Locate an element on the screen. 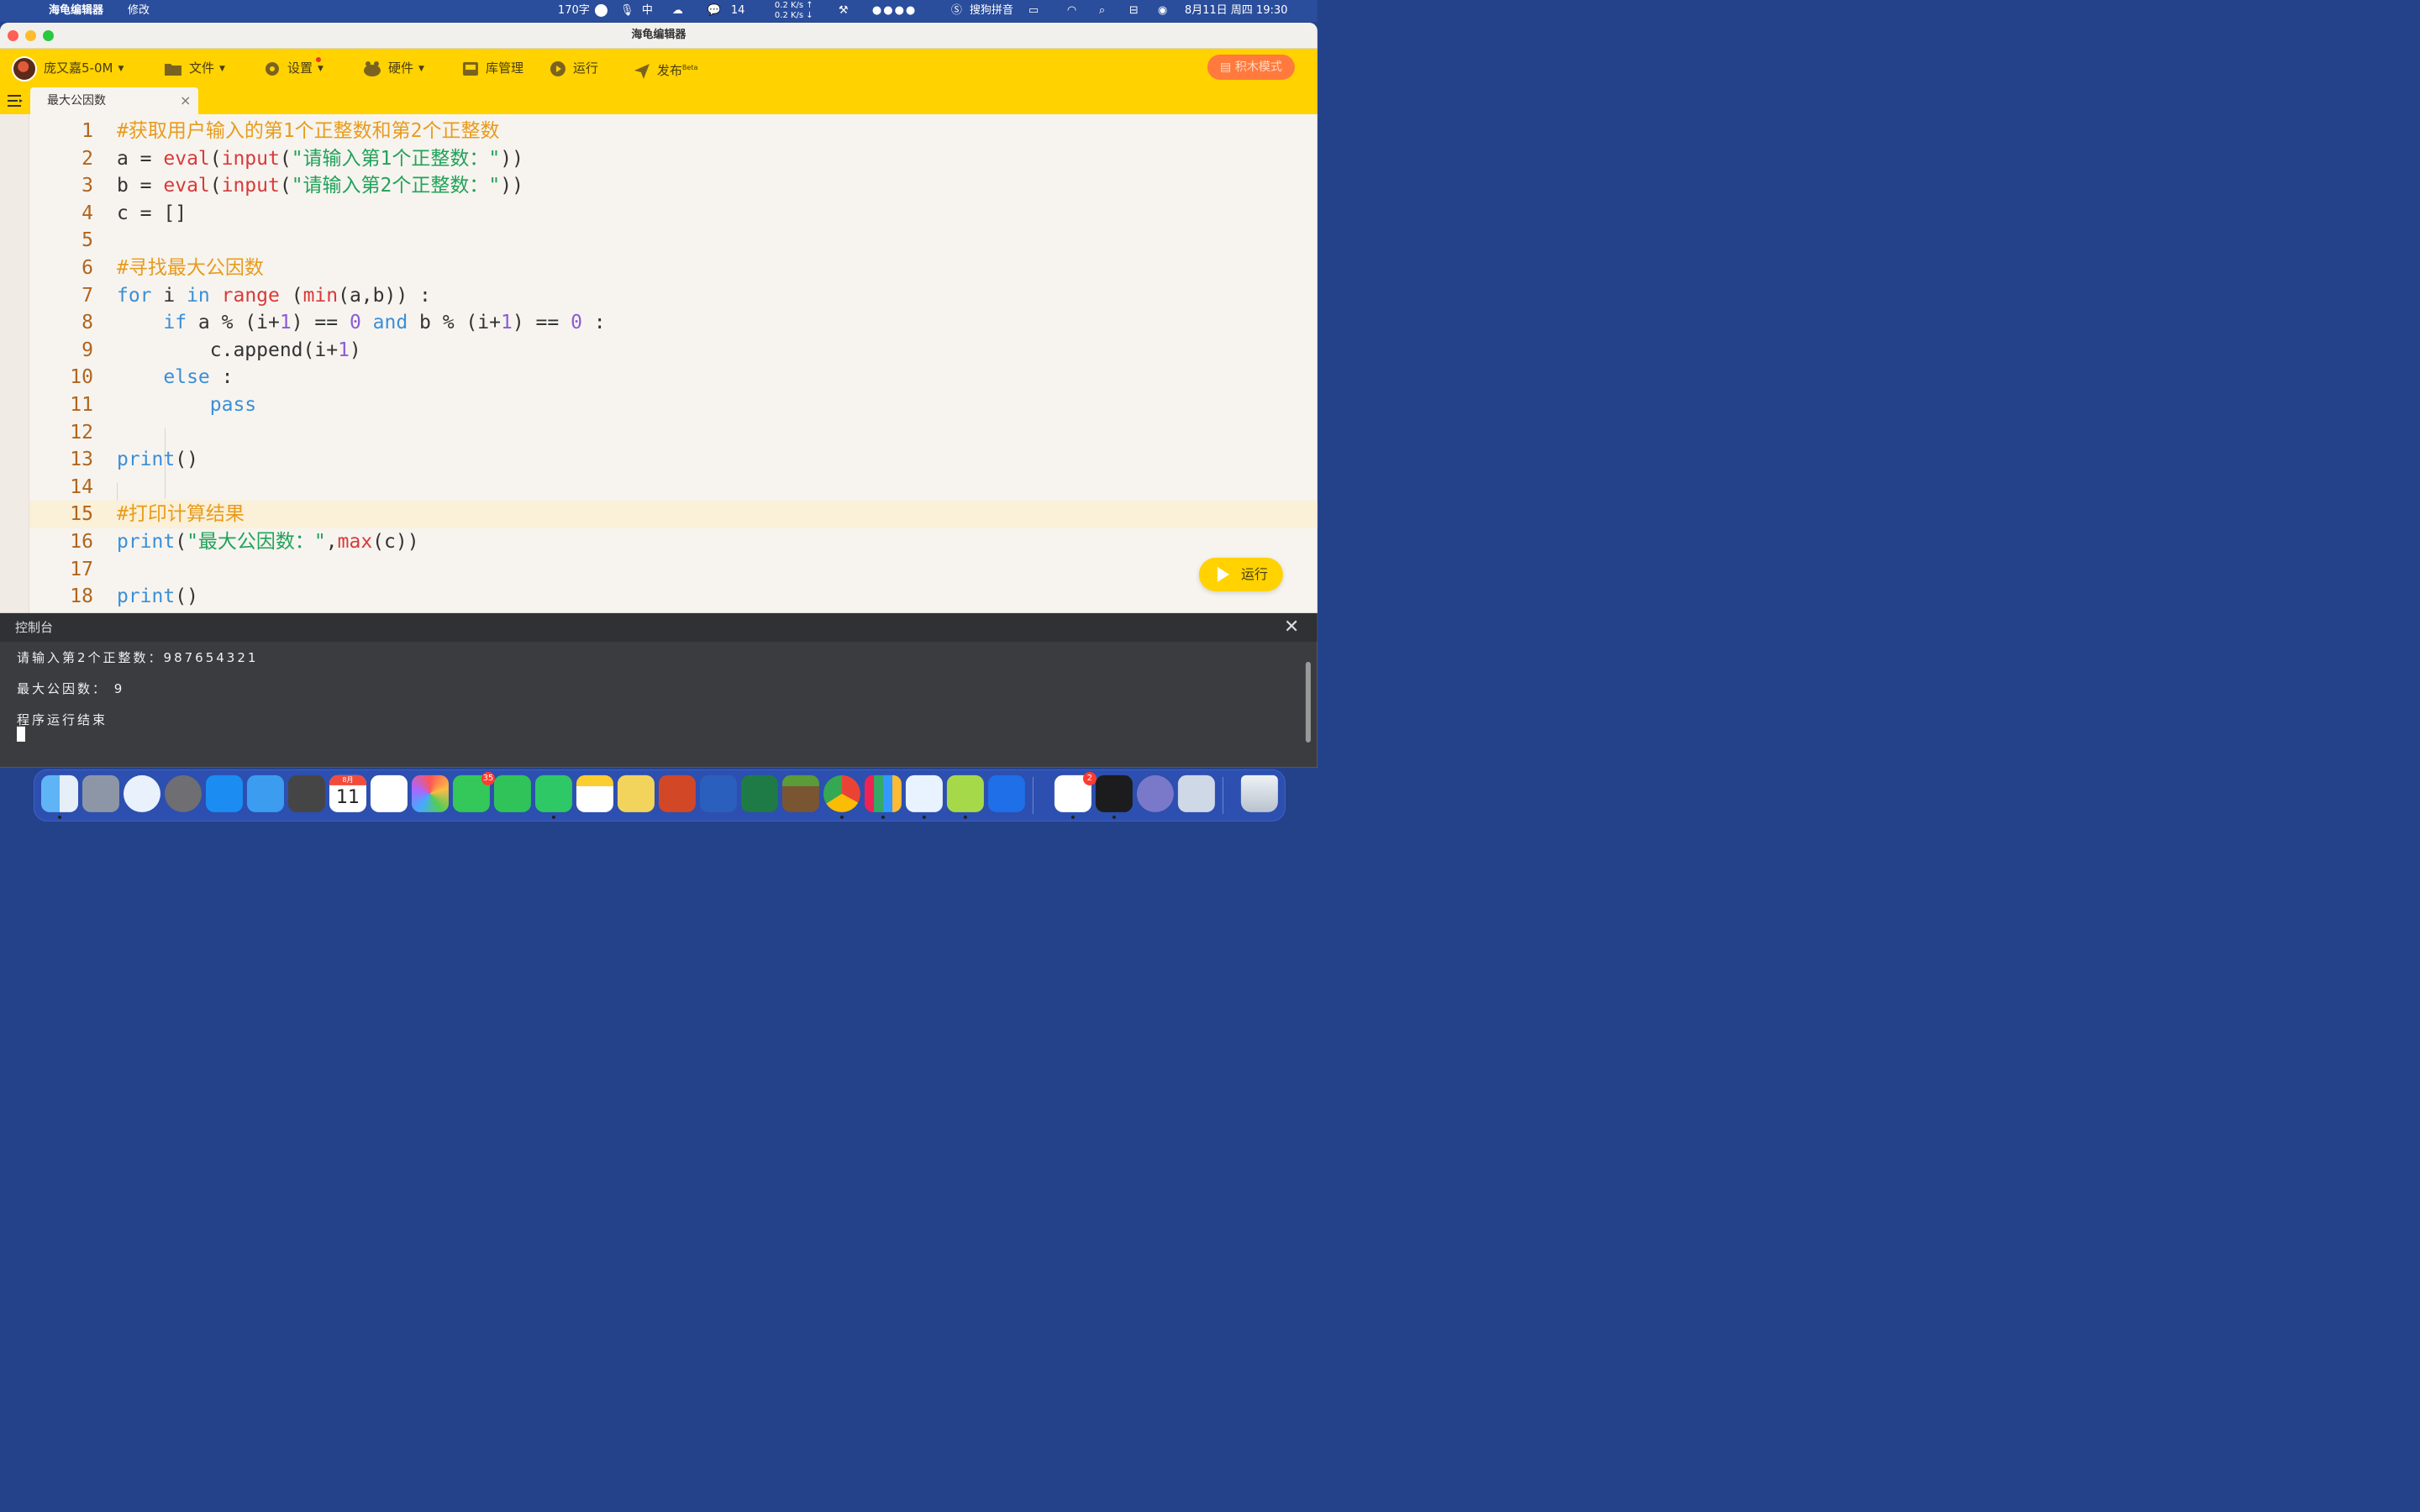  input-method-icon: 中 is located at coordinates (647, 11).